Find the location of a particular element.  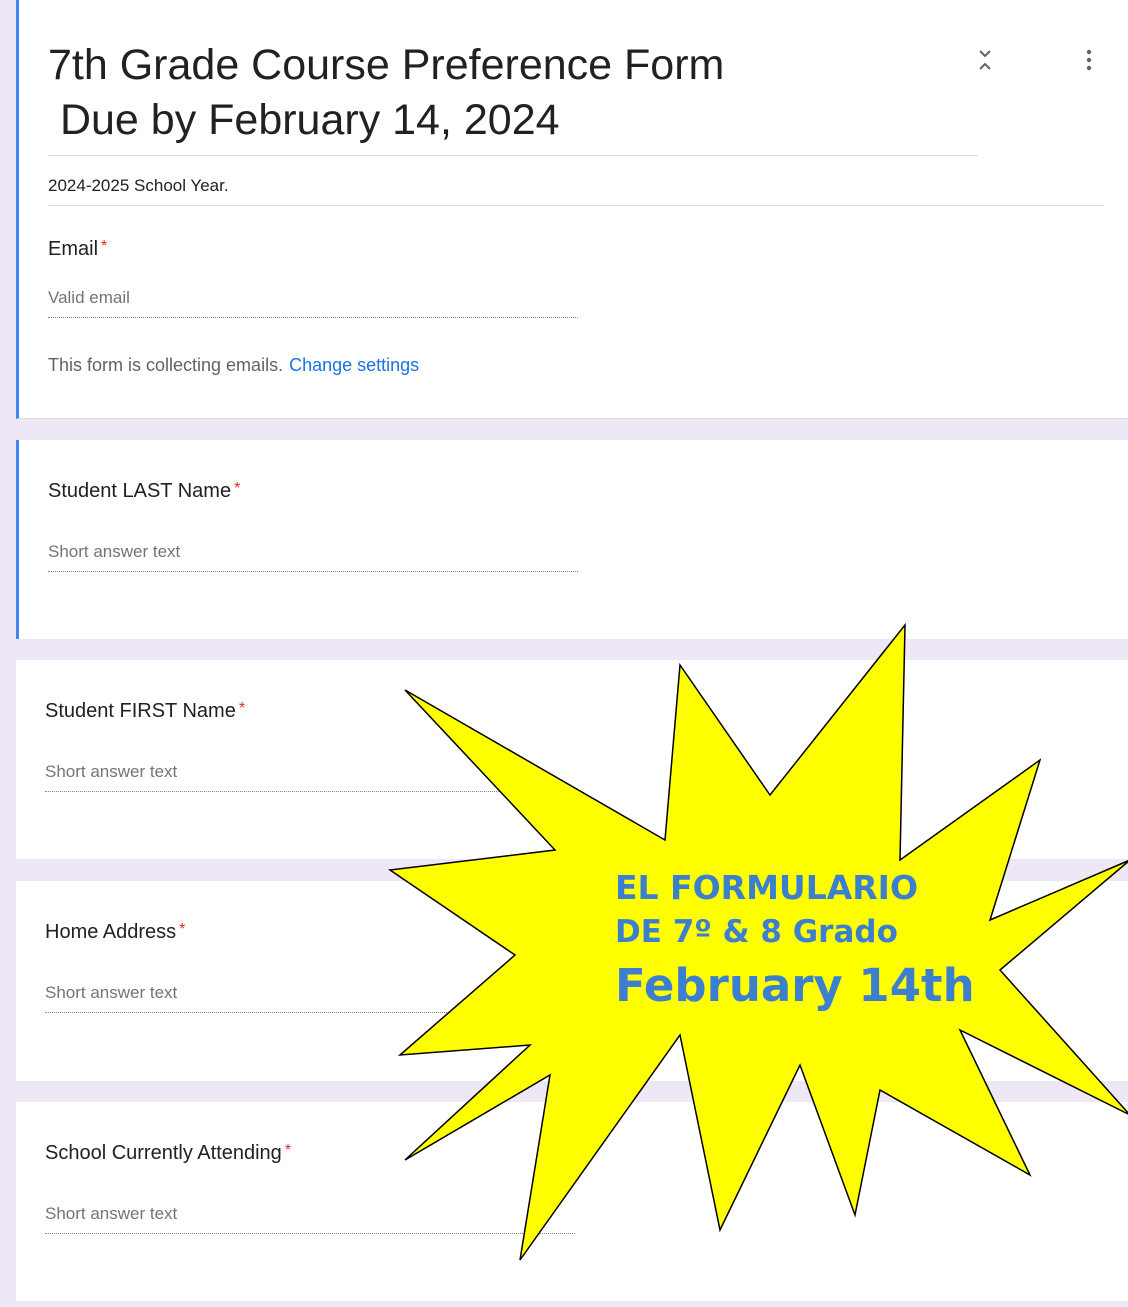

more-vert-icon-glyph is located at coordinates (1089, 60).